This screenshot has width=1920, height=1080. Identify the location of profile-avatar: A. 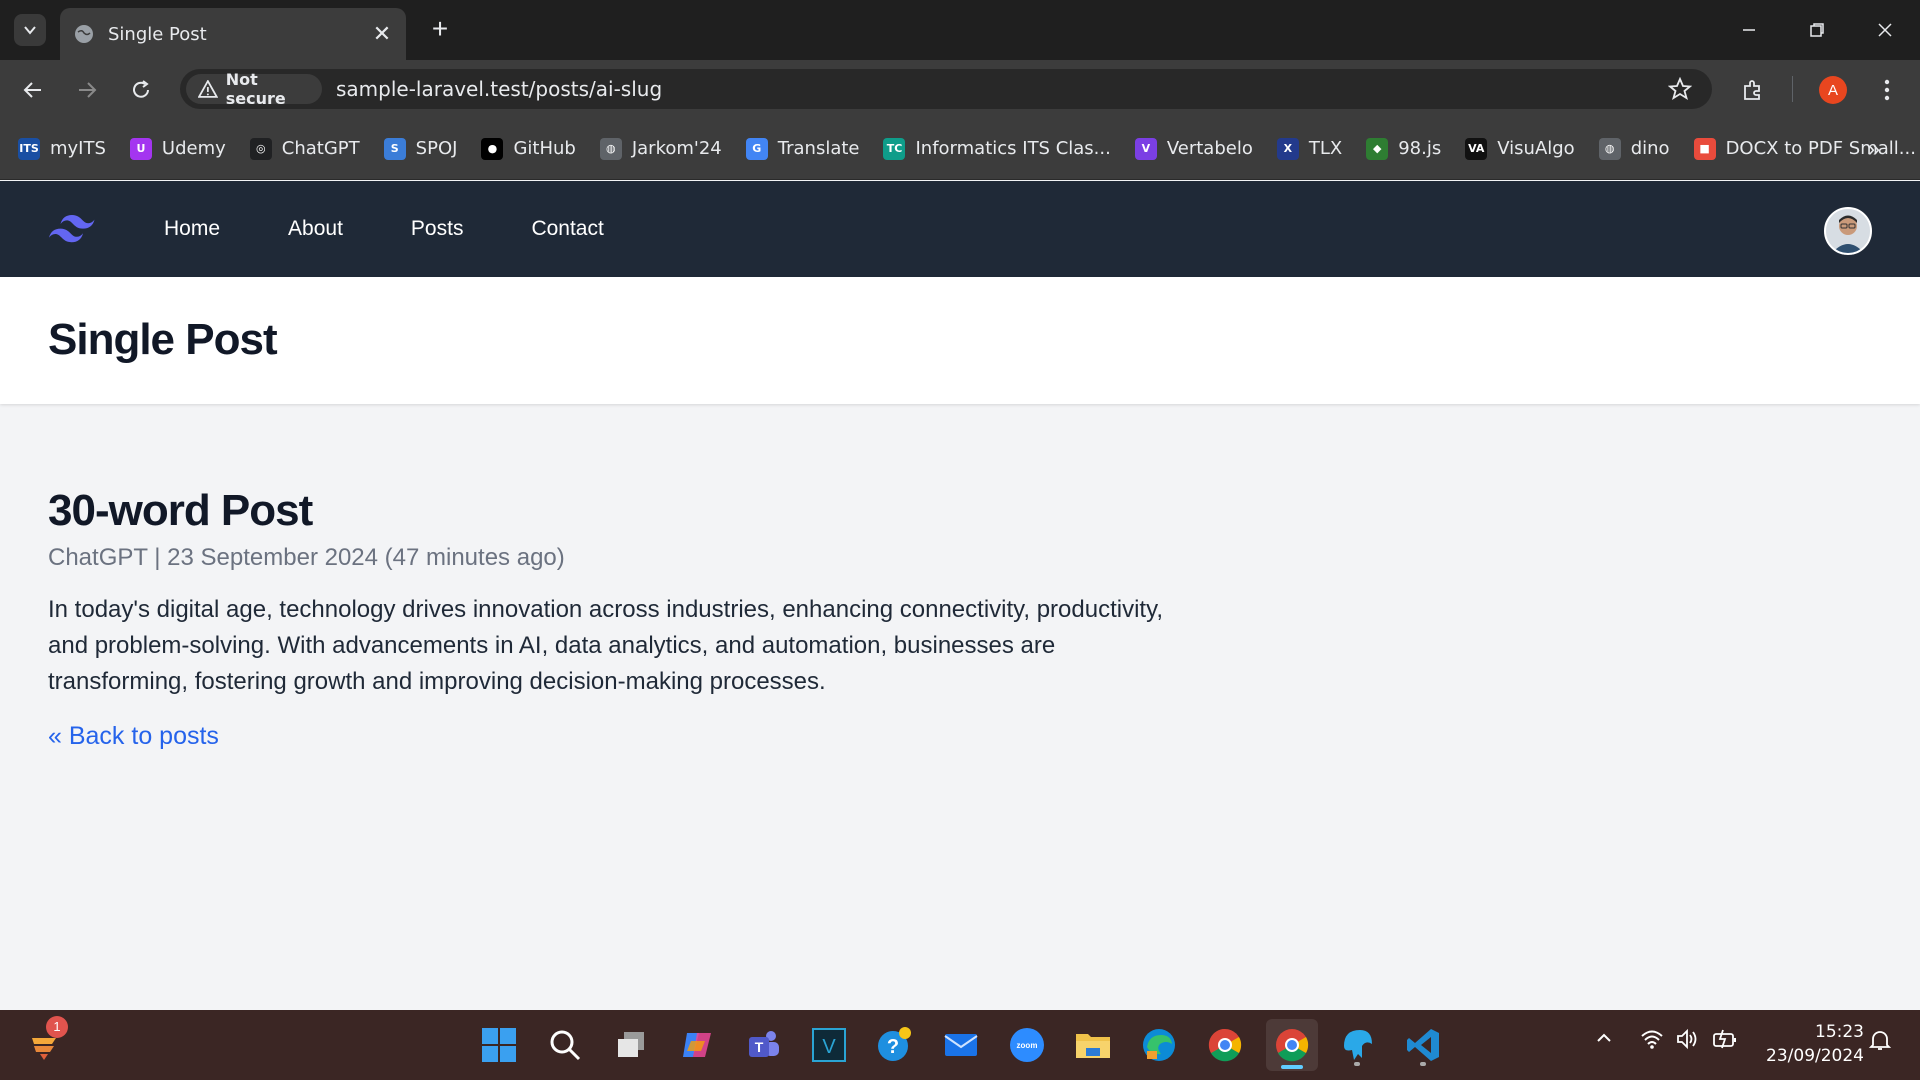
(1833, 90).